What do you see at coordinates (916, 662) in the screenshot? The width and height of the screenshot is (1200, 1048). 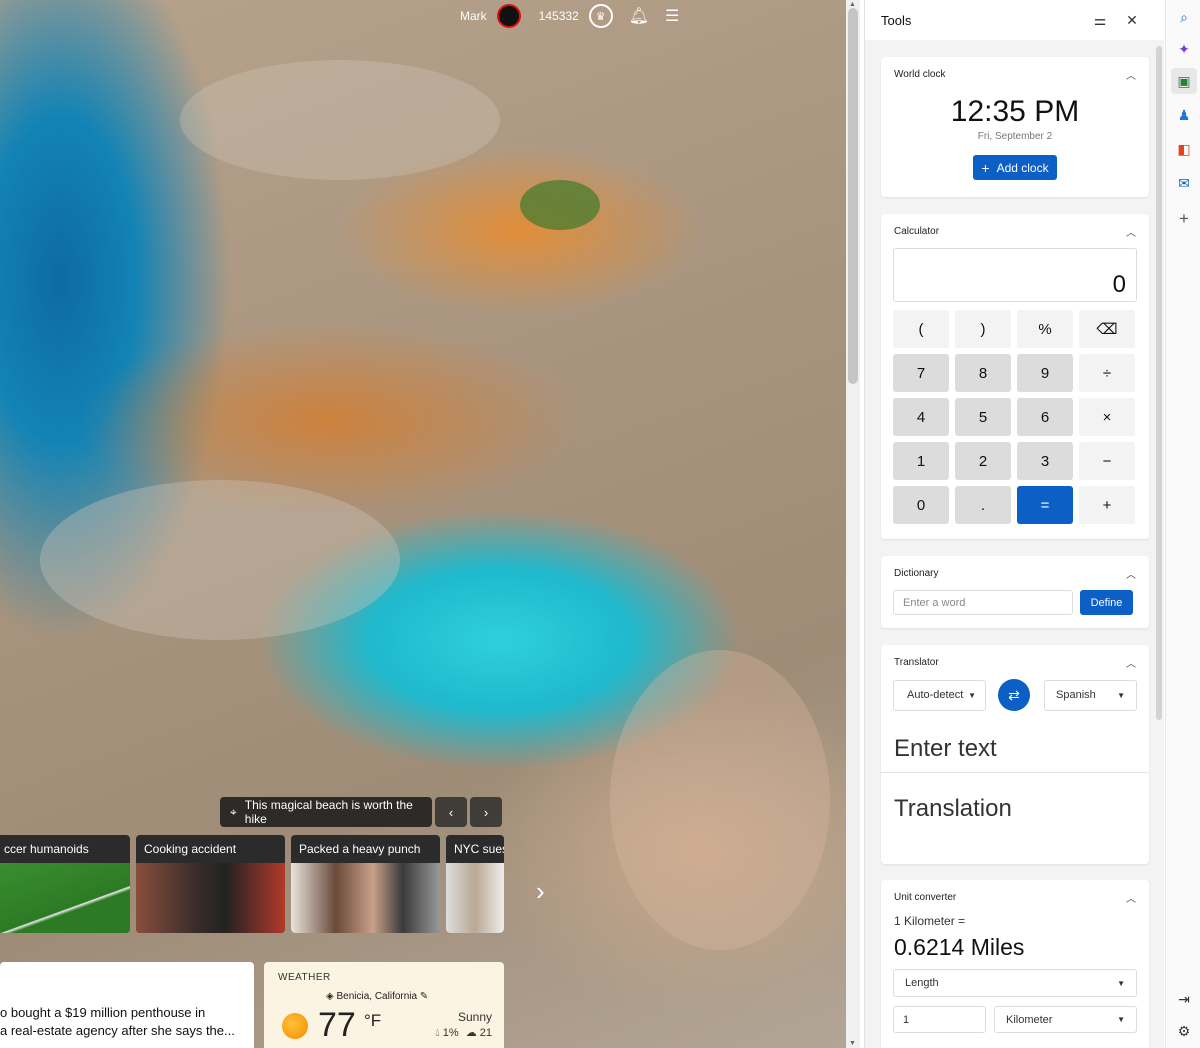 I see `translator-title: Translator` at bounding box center [916, 662].